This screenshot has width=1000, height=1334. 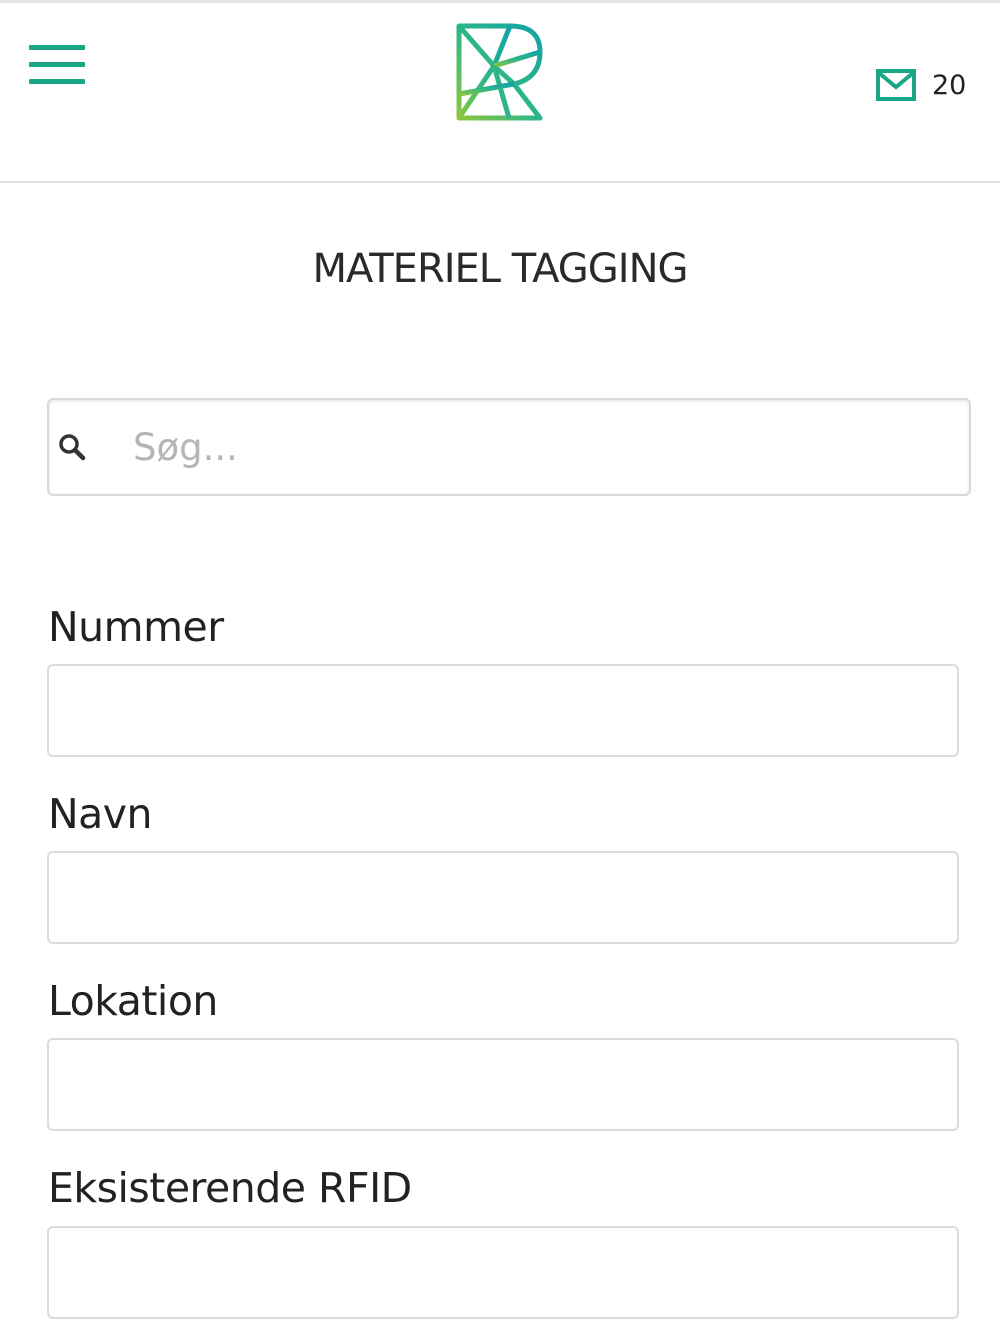 I want to click on search-box, so click(x=509, y=447).